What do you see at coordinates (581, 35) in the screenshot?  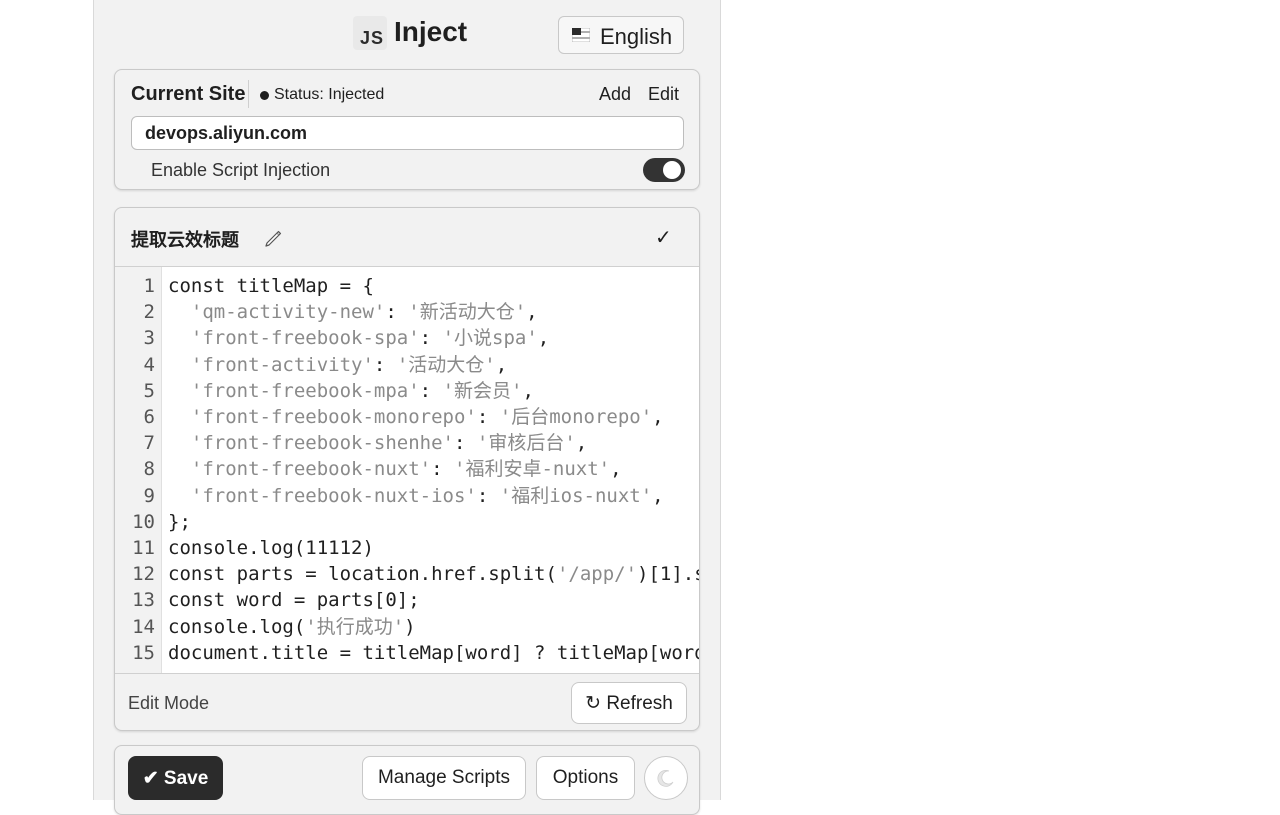 I see `flag-icon` at bounding box center [581, 35].